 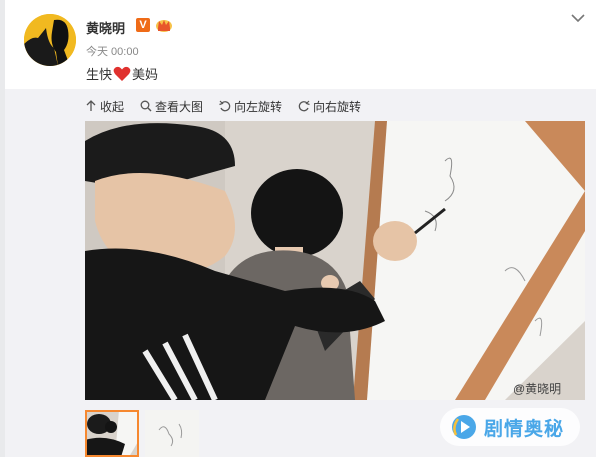 What do you see at coordinates (179, 106) in the screenshot?
I see `view-large-label: 查看大图` at bounding box center [179, 106].